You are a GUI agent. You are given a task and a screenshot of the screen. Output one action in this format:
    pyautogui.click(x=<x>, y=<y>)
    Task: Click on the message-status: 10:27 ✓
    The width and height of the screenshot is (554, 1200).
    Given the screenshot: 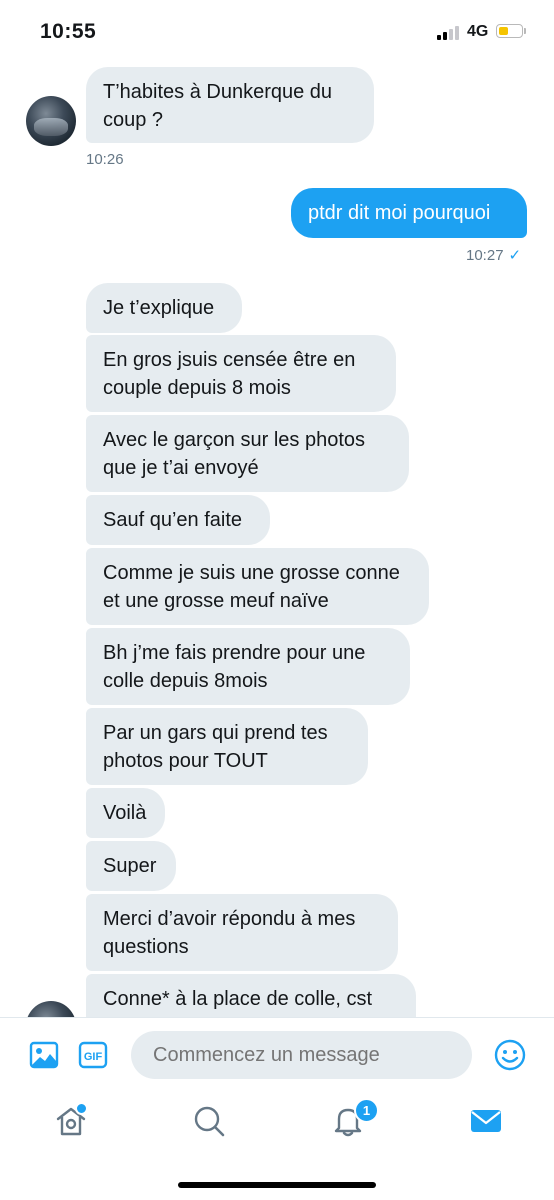 What is the action you would take?
    pyautogui.click(x=493, y=255)
    